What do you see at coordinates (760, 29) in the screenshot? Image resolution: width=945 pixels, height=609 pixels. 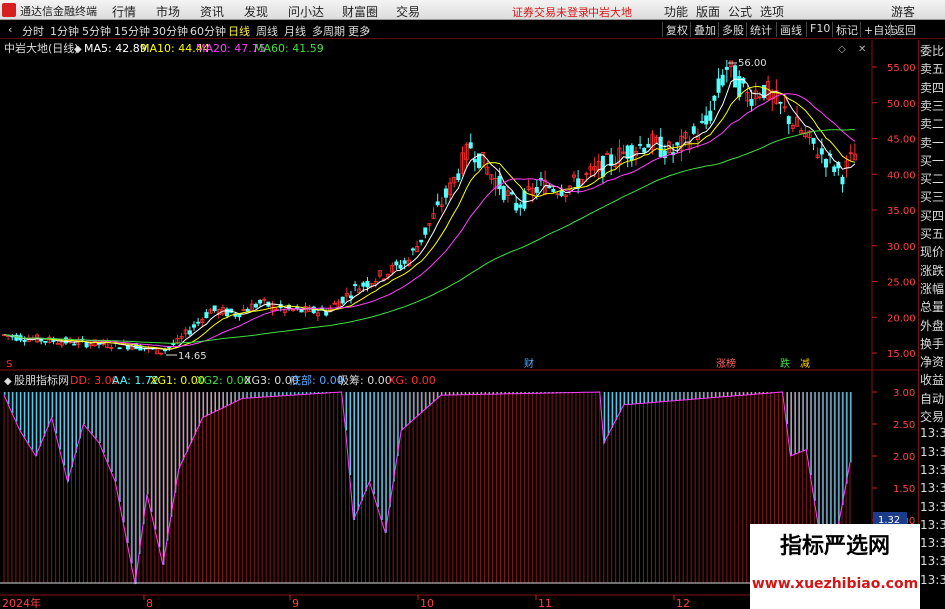 I see `stats-button: 统计` at bounding box center [760, 29].